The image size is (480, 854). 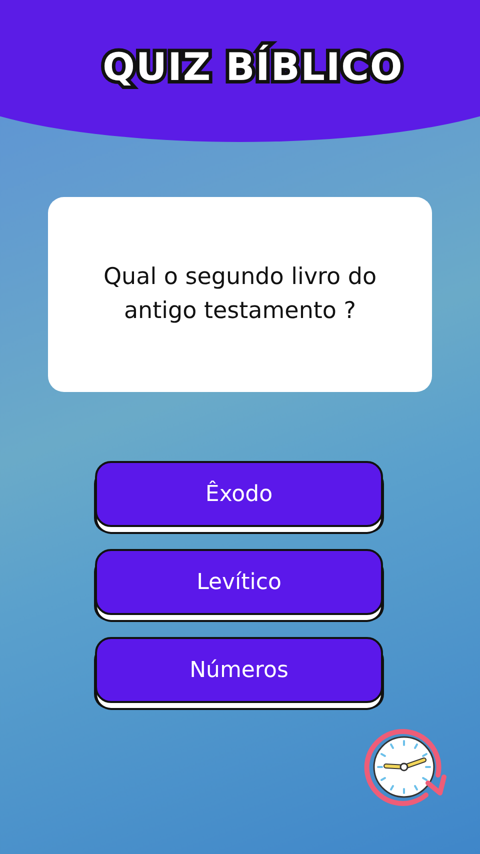 What do you see at coordinates (253, 67) in the screenshot?
I see `quiz-title: QUIZ BÍBLICO` at bounding box center [253, 67].